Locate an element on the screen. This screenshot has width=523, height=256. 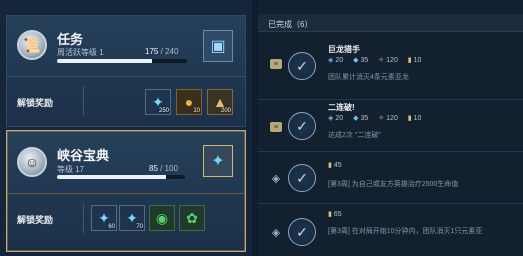
valley-unlock-label: 解锁奖励 is located at coordinates (35, 220).